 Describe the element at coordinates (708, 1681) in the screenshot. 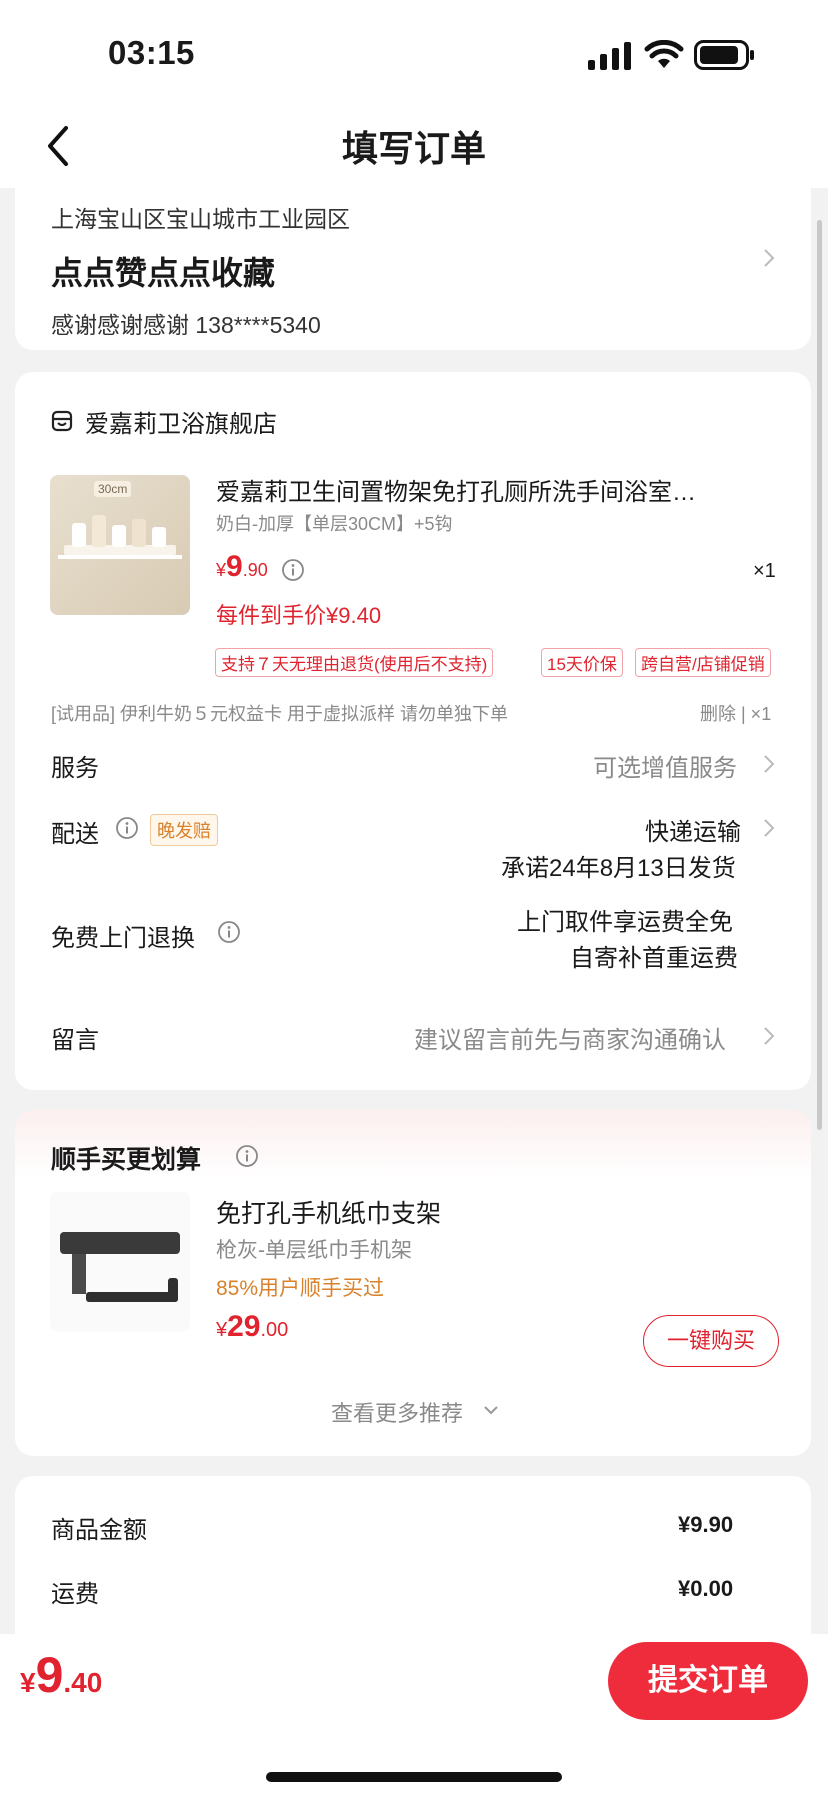

I see `submit-order-button: 提交订单` at that location.